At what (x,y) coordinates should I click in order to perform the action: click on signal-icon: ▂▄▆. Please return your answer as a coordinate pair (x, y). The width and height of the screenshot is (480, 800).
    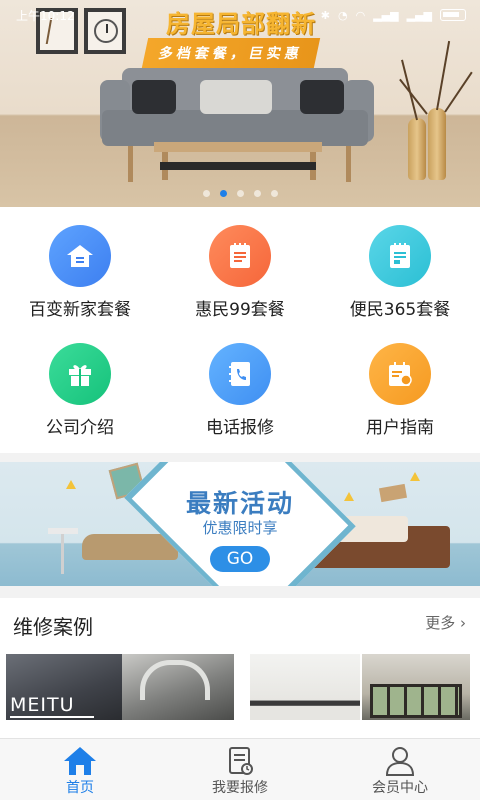
    Looking at the image, I should click on (386, 15).